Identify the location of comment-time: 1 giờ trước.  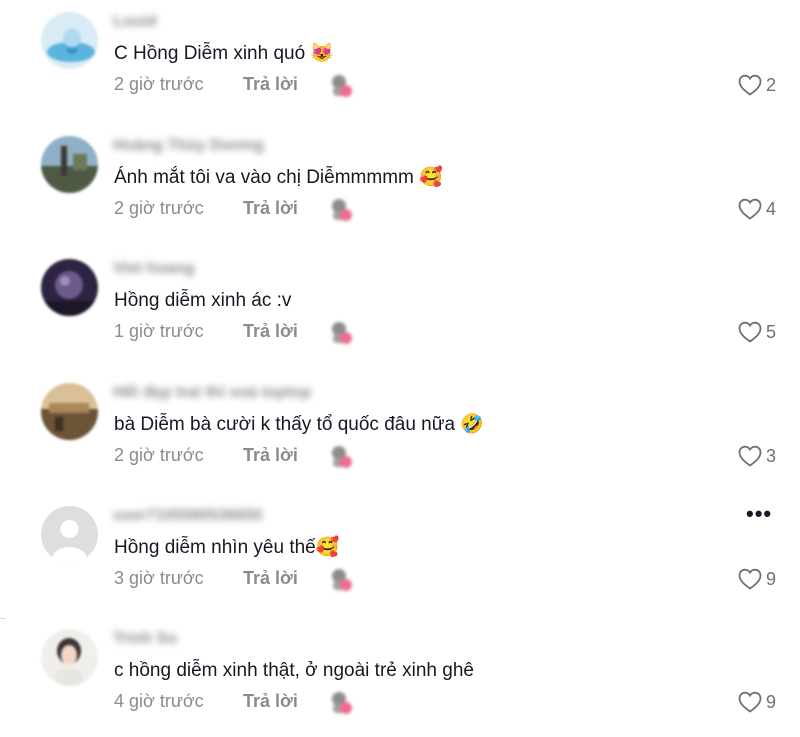
(159, 331).